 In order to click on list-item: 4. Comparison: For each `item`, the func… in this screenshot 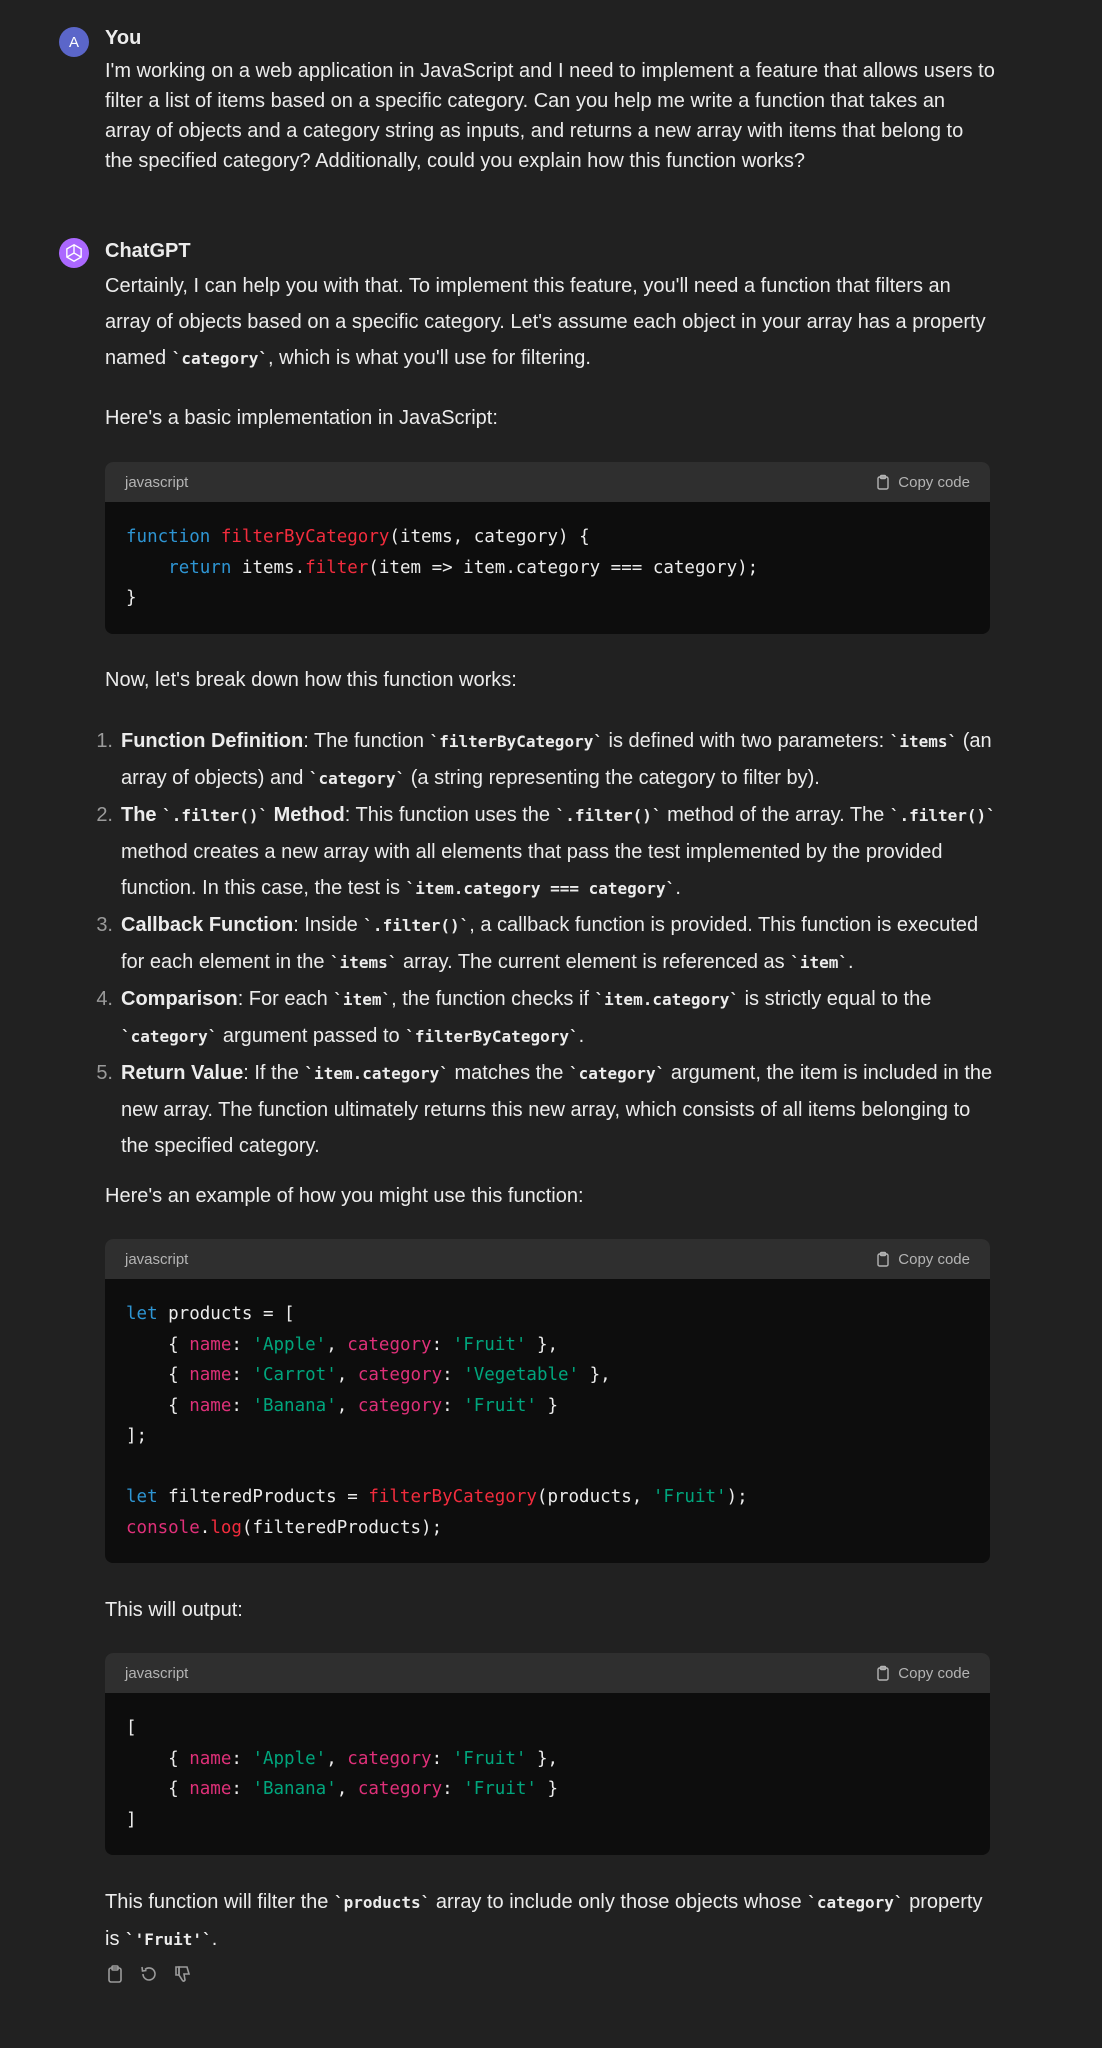, I will do `click(514, 1017)`.